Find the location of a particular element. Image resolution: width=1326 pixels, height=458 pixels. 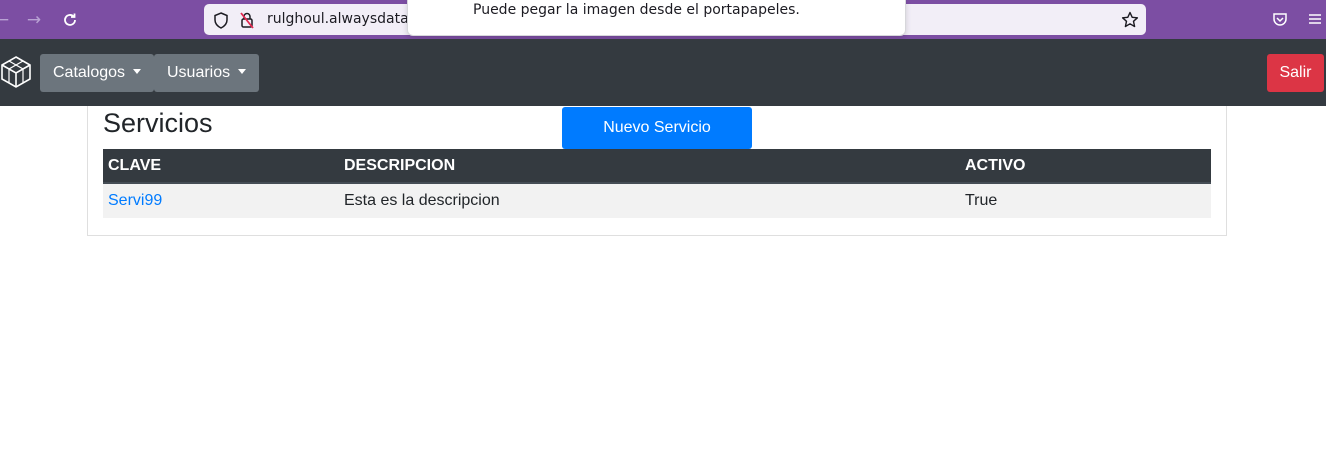

logout-button: Salir is located at coordinates (1295, 73).